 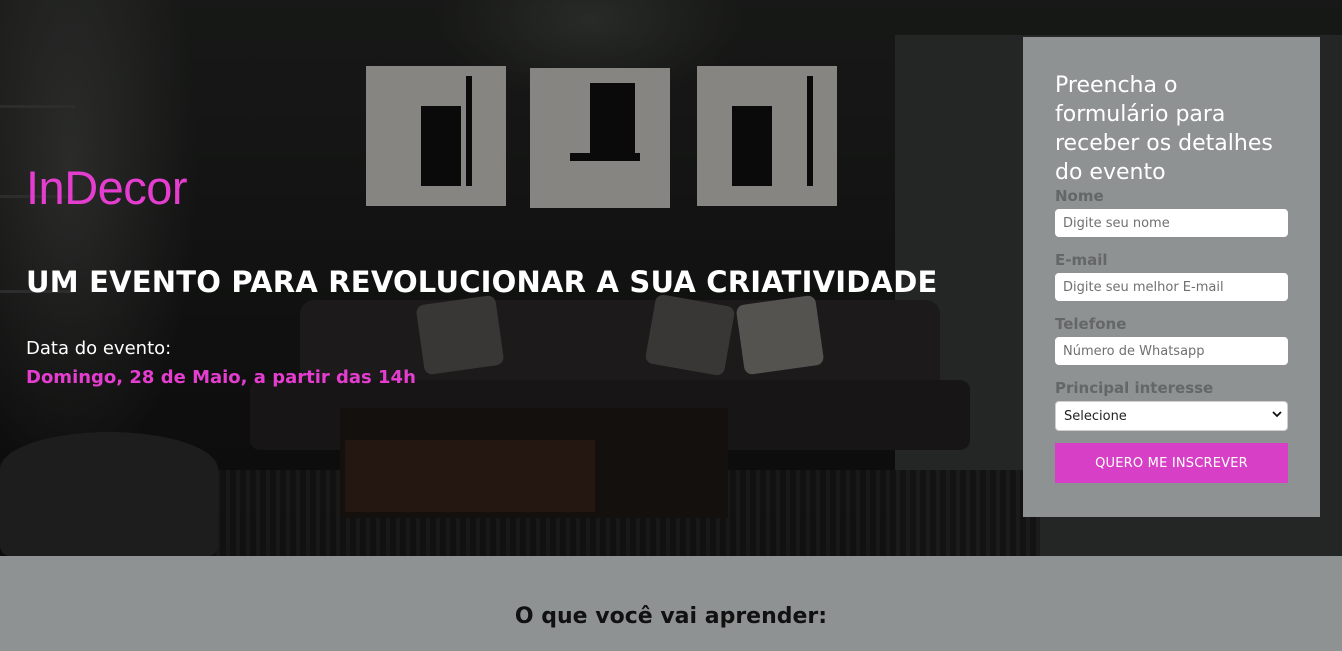 What do you see at coordinates (1091, 324) in the screenshot?
I see `phone-label: Telefone` at bounding box center [1091, 324].